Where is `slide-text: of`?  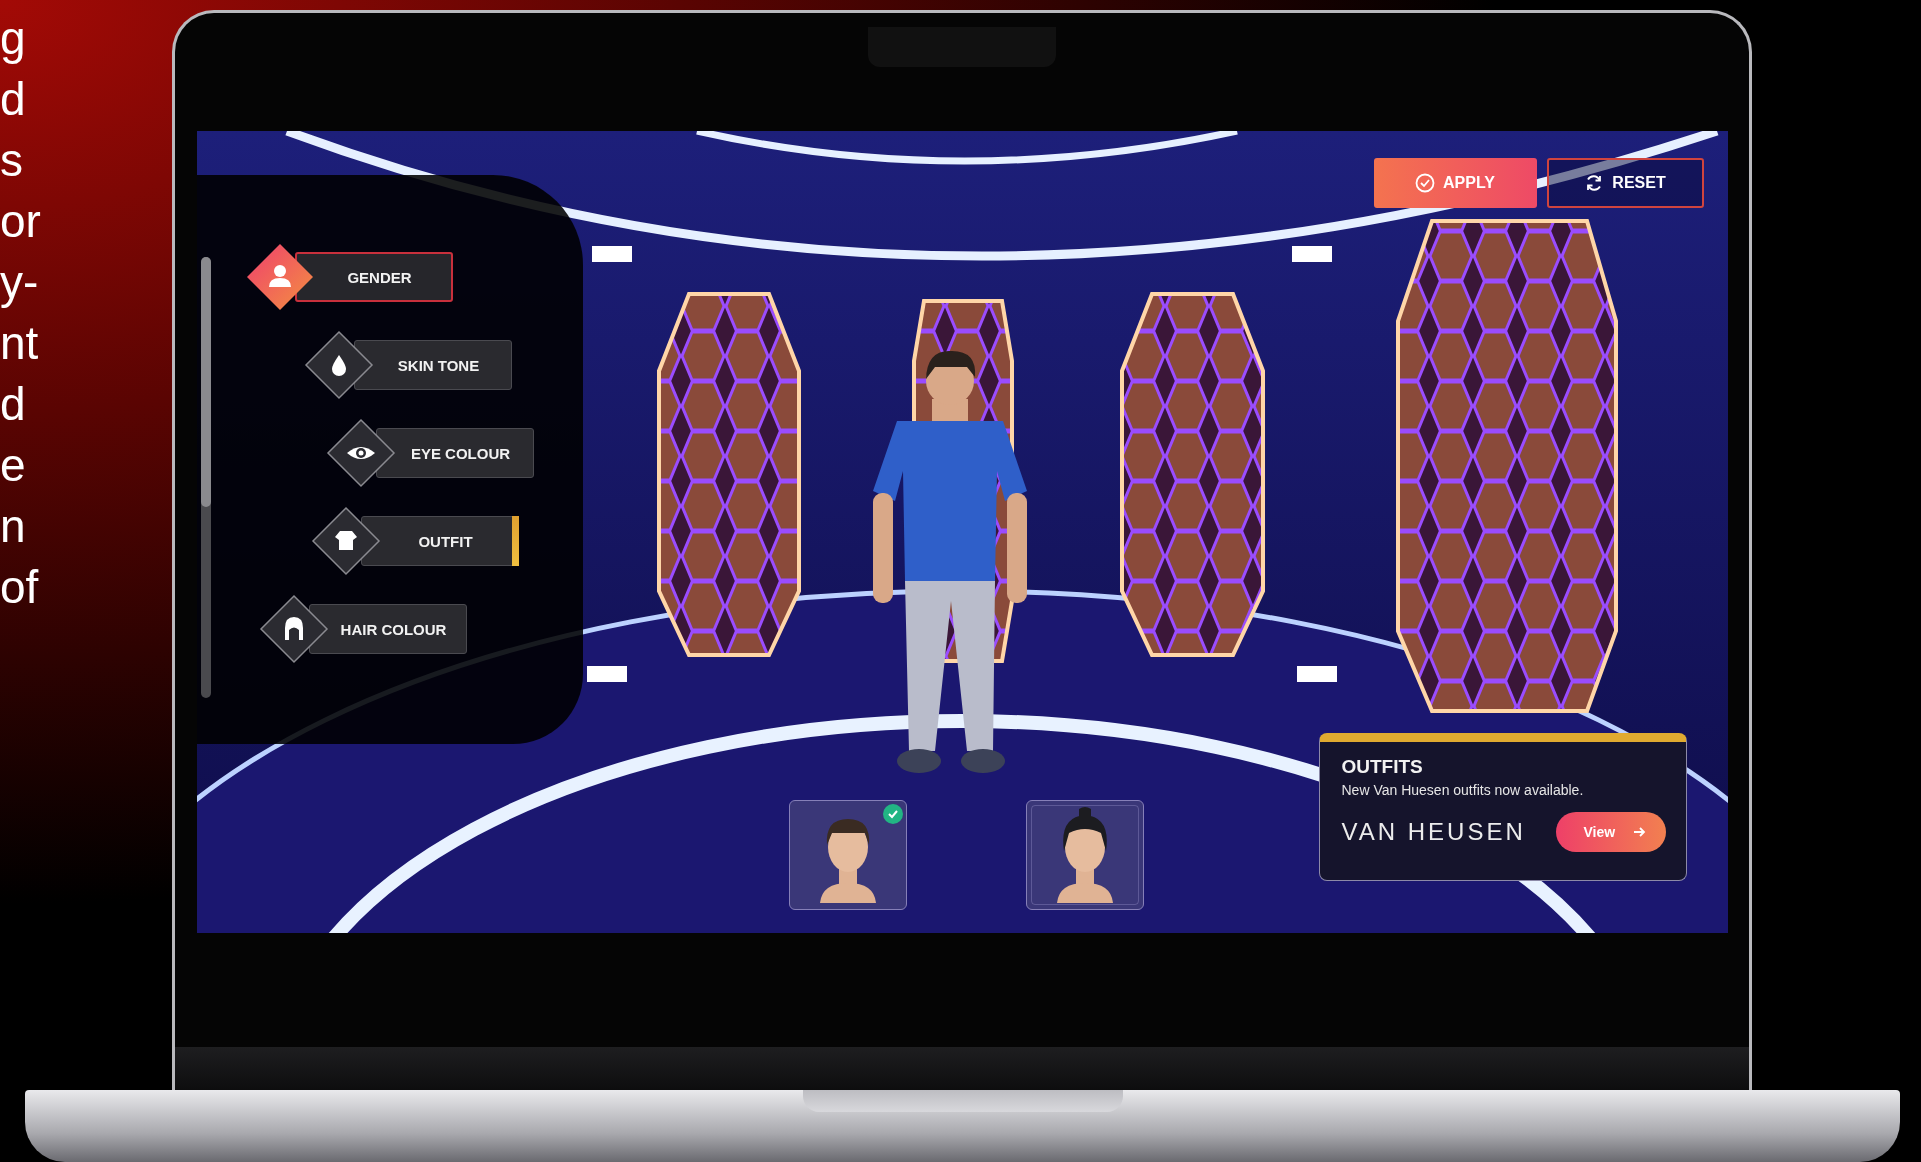 slide-text: of is located at coordinates (19, 587).